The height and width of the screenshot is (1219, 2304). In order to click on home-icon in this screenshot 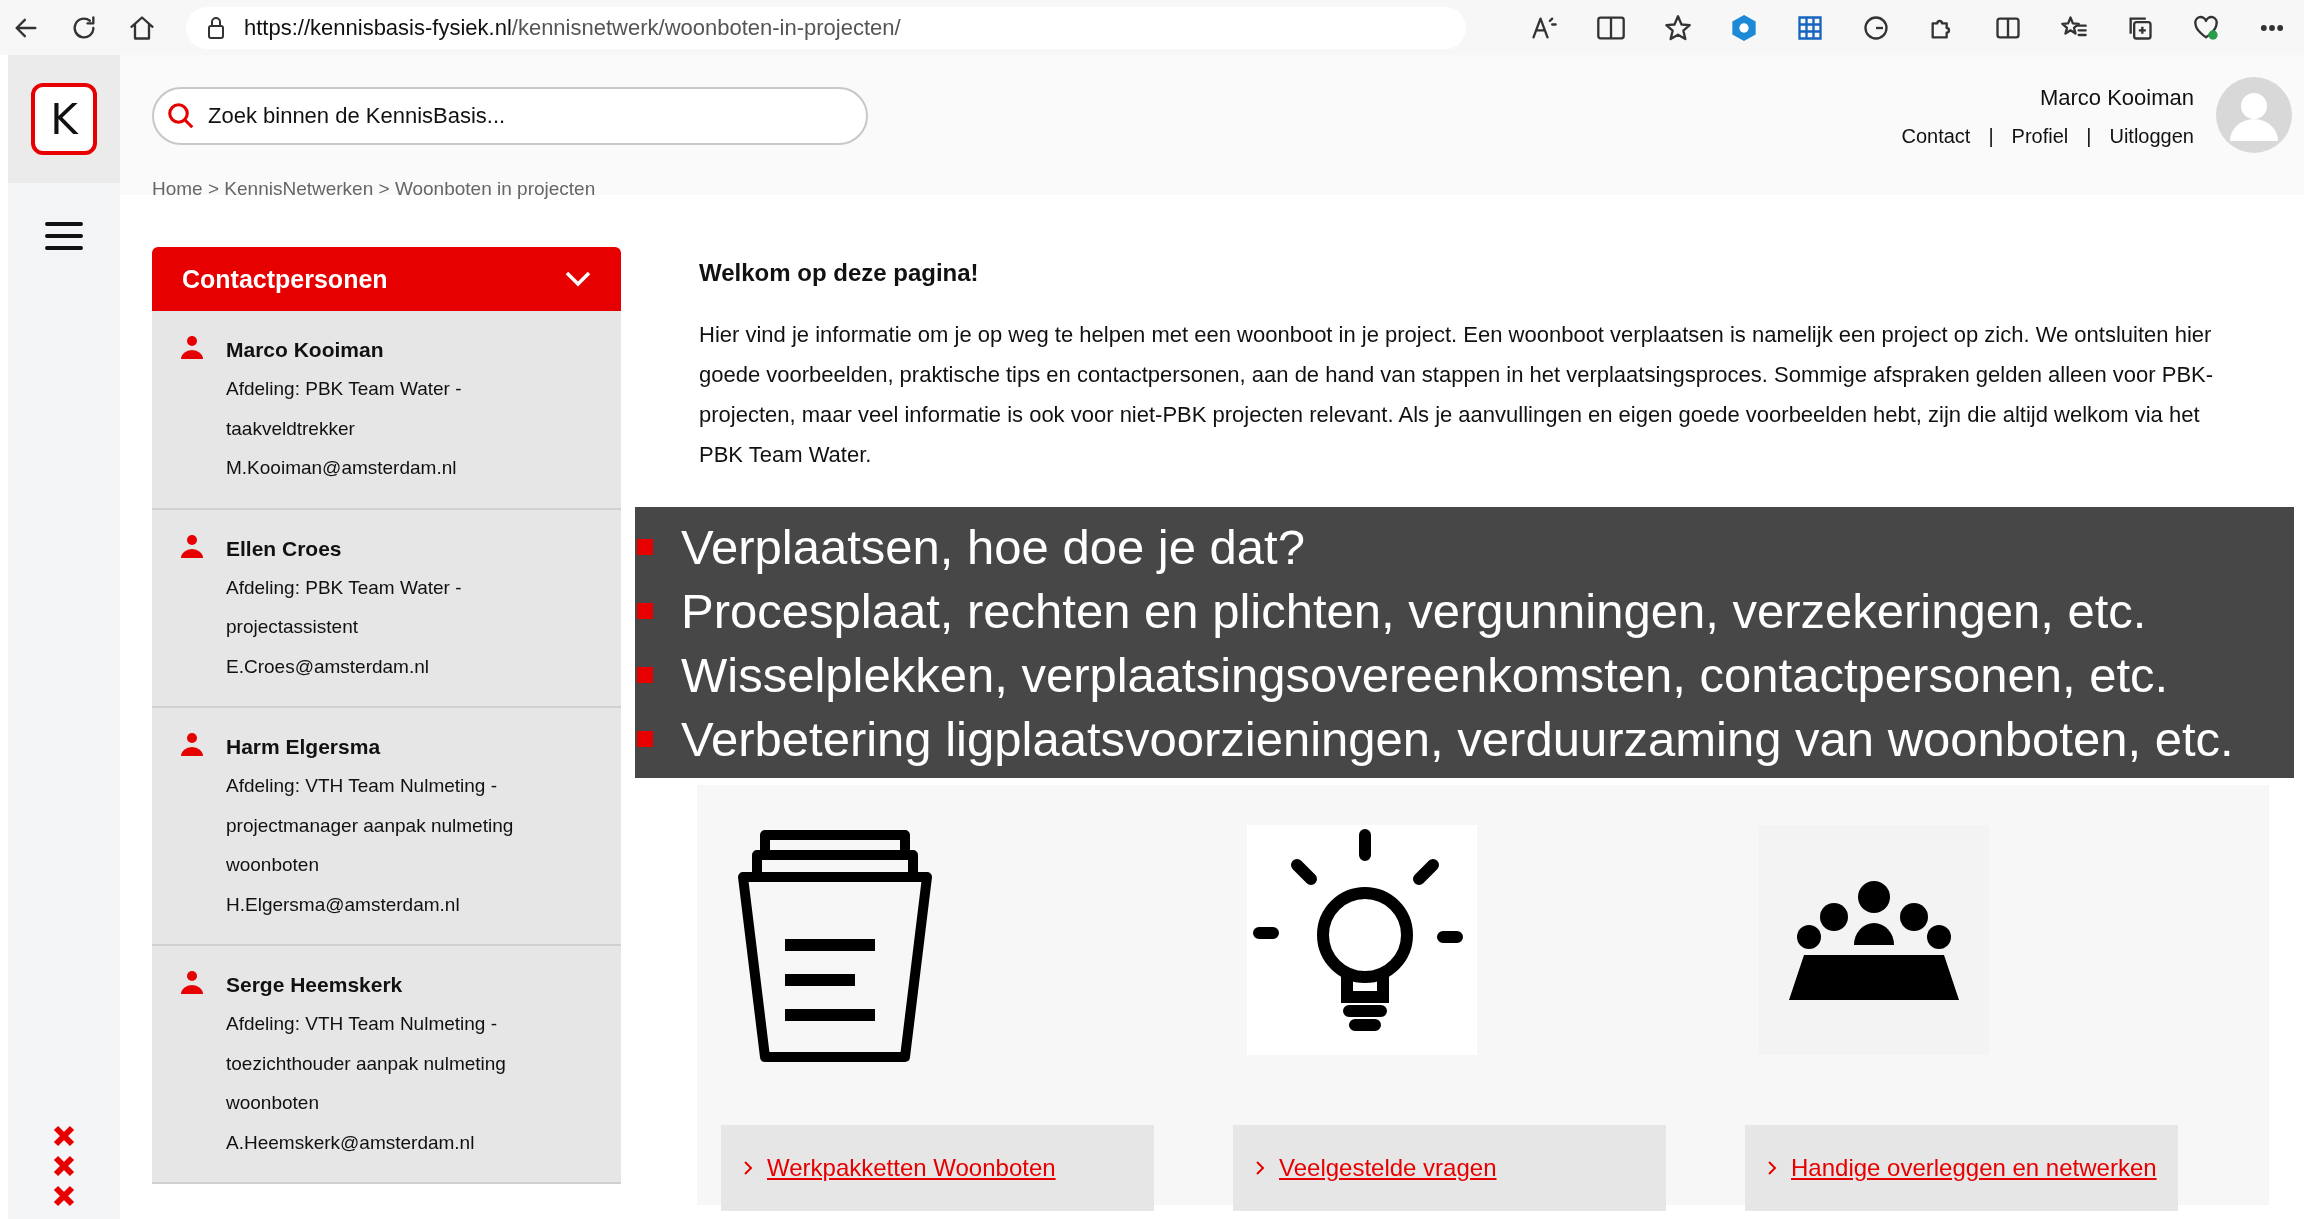, I will do `click(142, 27)`.